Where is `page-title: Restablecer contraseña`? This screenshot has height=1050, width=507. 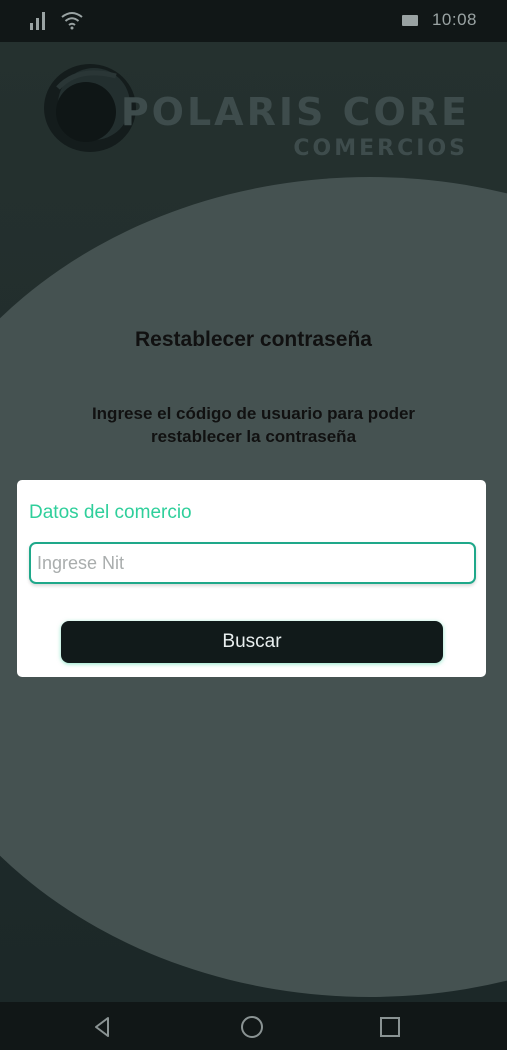 page-title: Restablecer contraseña is located at coordinates (253, 339).